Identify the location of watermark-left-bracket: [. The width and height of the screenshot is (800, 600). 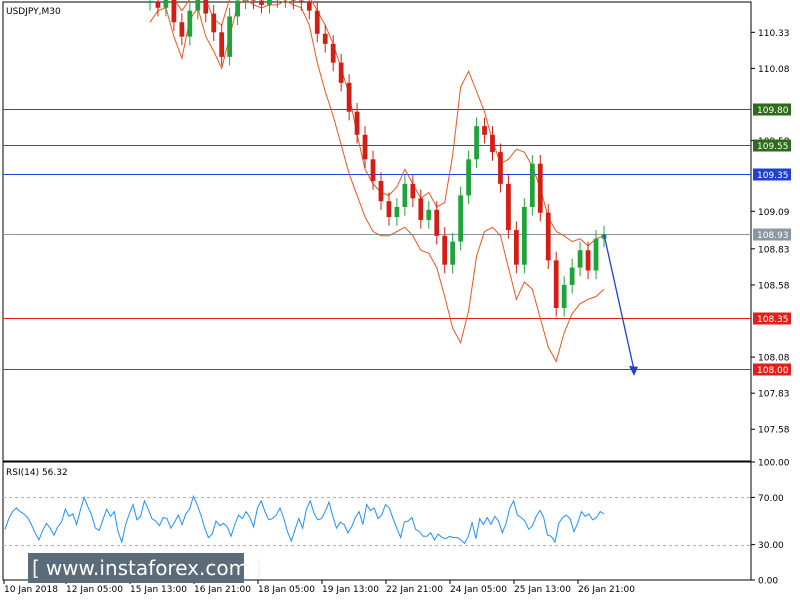
(36, 568).